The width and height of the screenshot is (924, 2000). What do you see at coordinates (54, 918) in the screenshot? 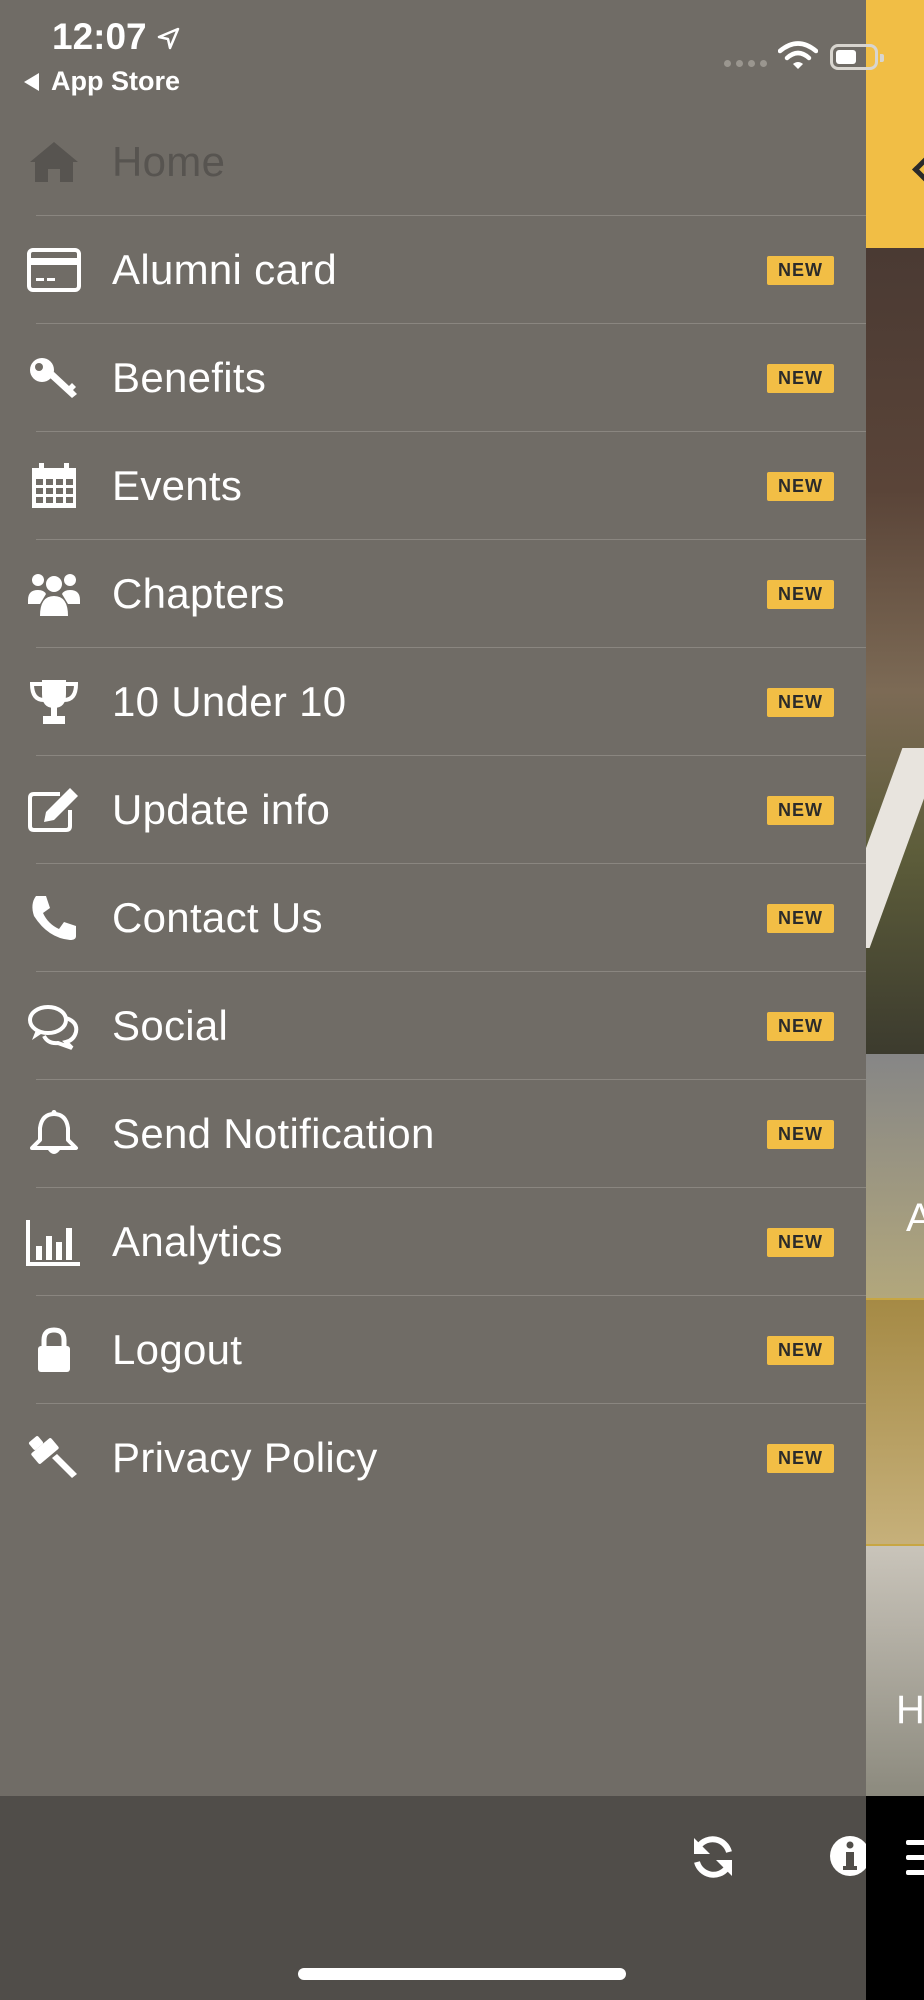
I see `phone-icon` at bounding box center [54, 918].